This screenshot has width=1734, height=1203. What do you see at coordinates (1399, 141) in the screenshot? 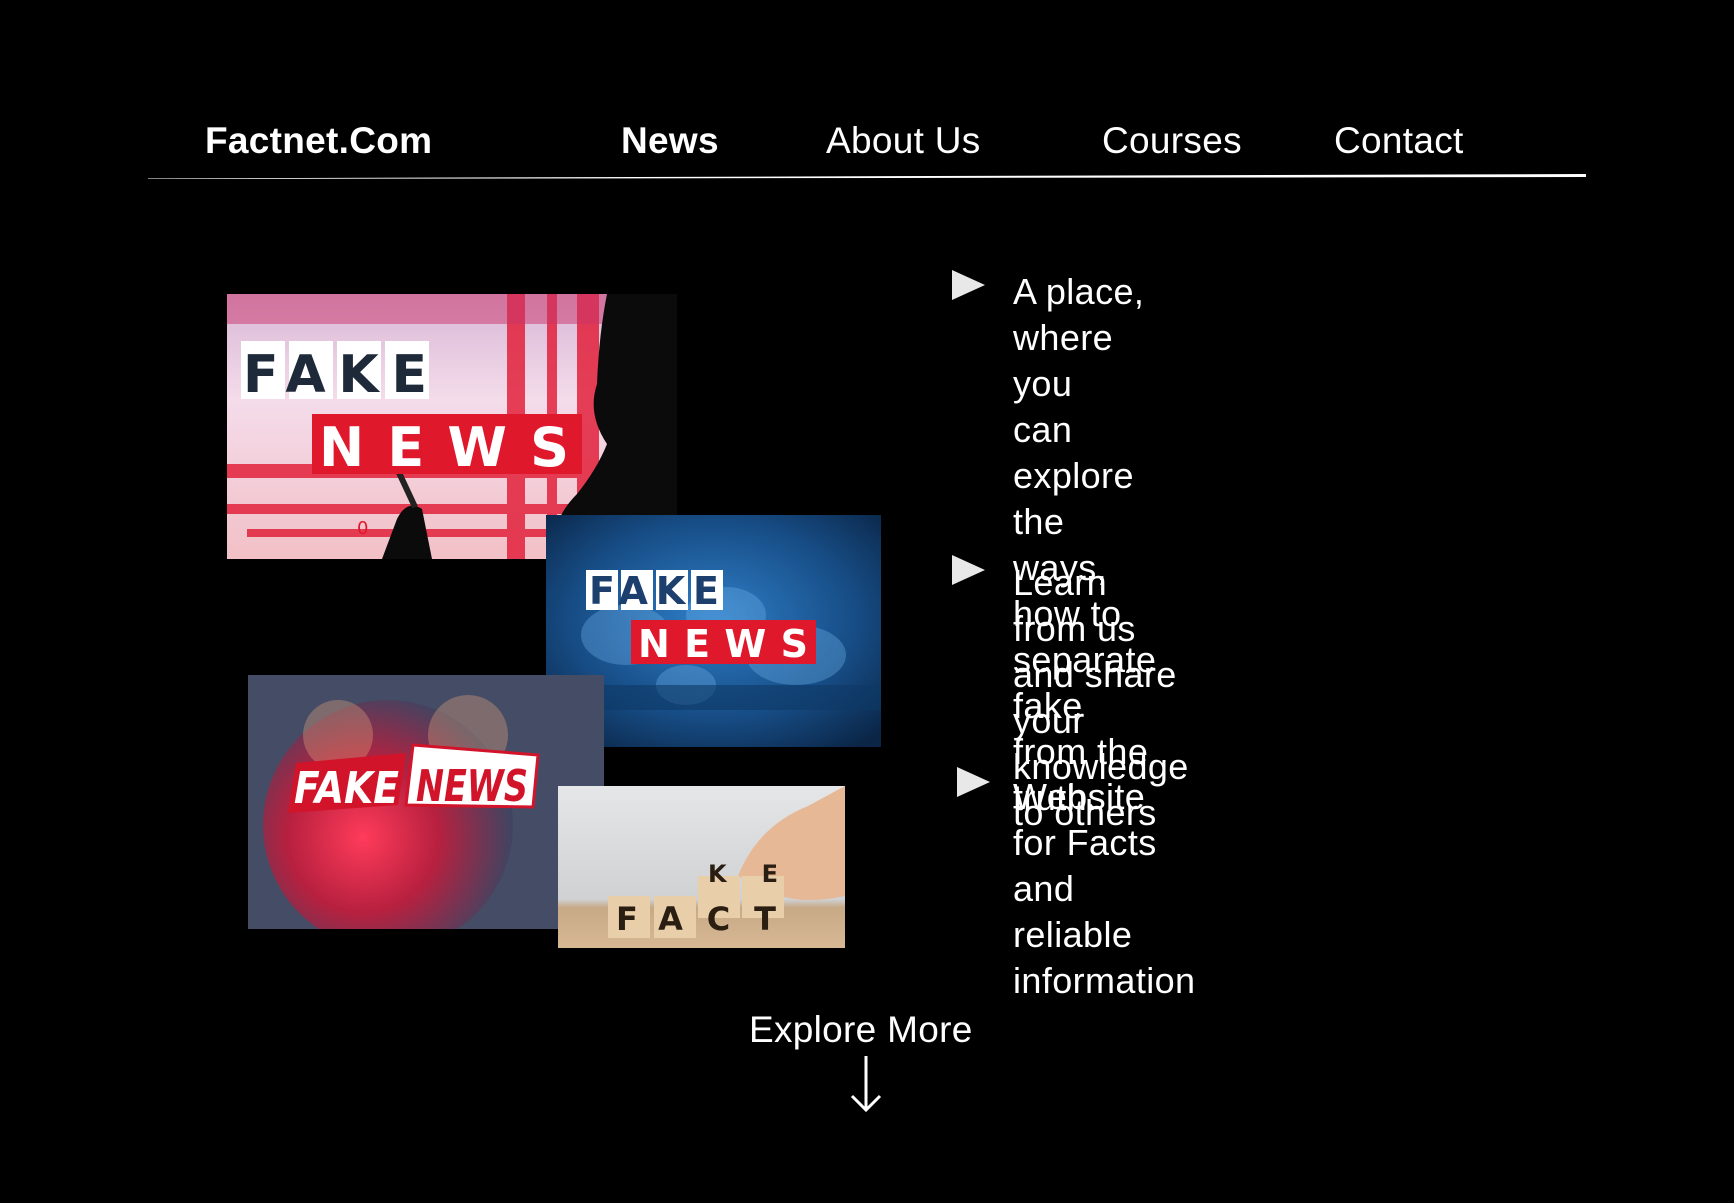
I see `nav-item-contact: Contact` at bounding box center [1399, 141].